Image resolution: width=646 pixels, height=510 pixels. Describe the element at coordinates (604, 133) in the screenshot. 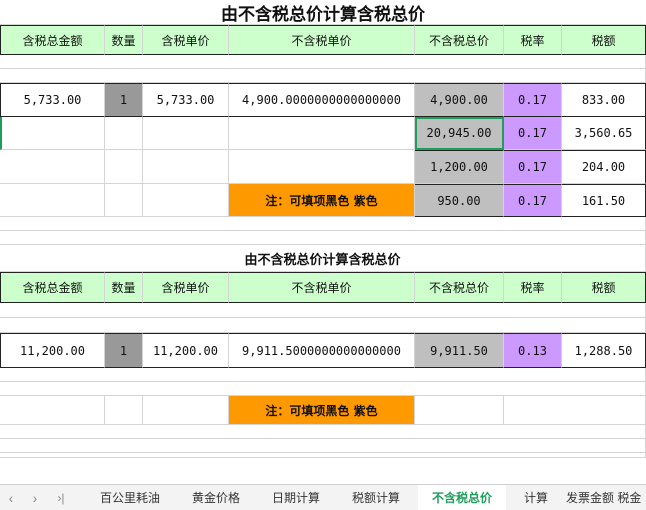

I see `cell-tax-amount: 3,560.65` at that location.